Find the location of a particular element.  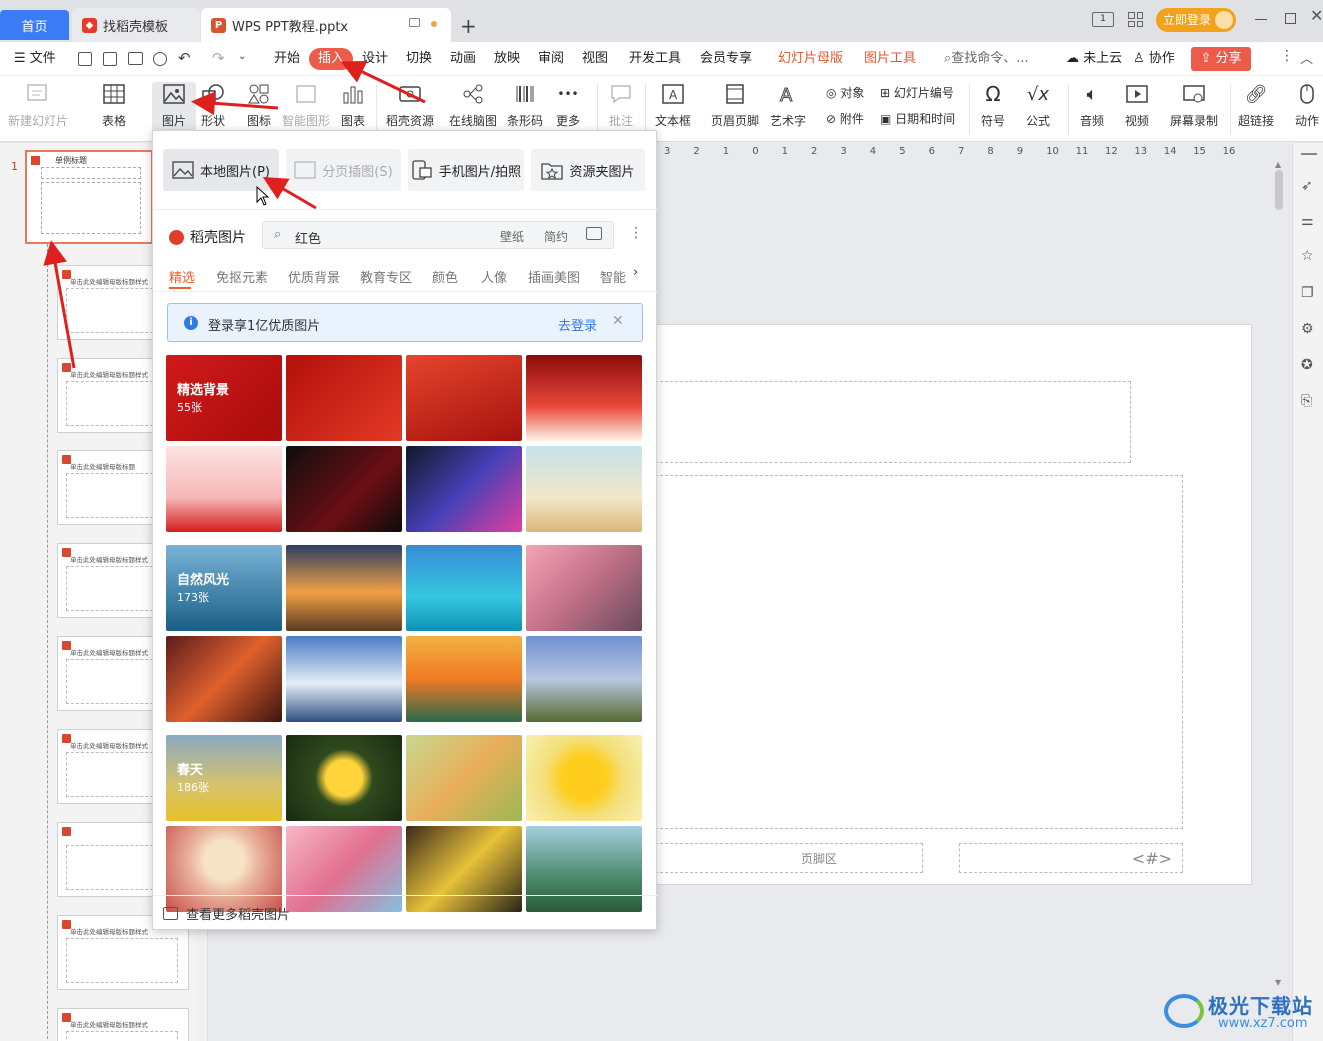

gallery-group-card: 春天 186张 is located at coordinates (224, 778).